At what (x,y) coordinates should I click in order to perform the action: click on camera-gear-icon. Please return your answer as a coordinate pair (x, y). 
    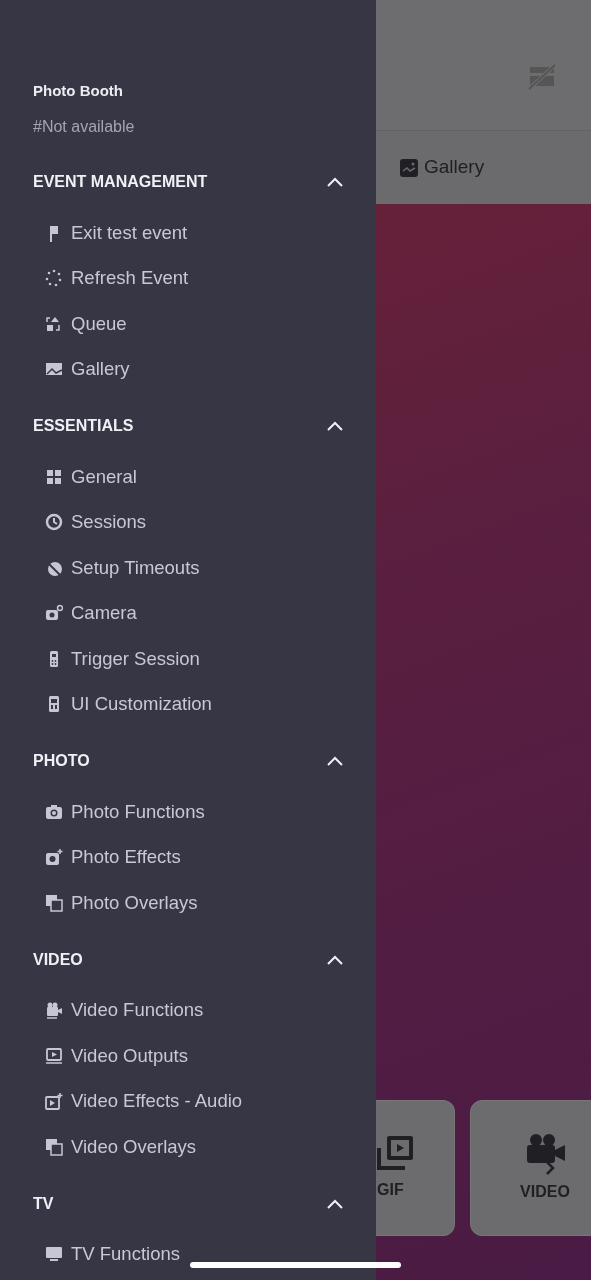
    Looking at the image, I should click on (54, 613).